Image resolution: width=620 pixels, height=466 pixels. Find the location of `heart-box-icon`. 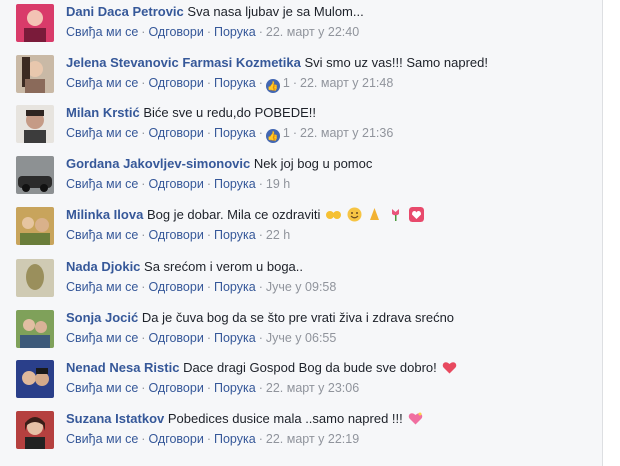

heart-box-icon is located at coordinates (416, 214).